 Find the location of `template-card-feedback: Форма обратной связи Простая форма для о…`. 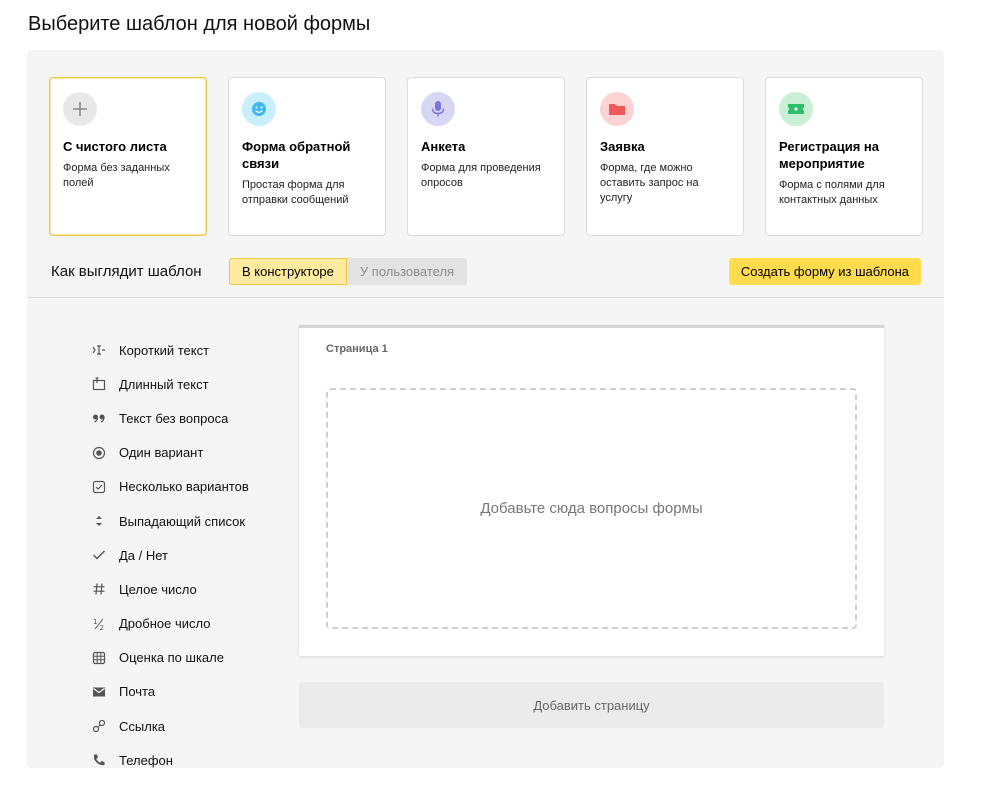

template-card-feedback: Форма обратной связи Простая форма для о… is located at coordinates (307, 156).